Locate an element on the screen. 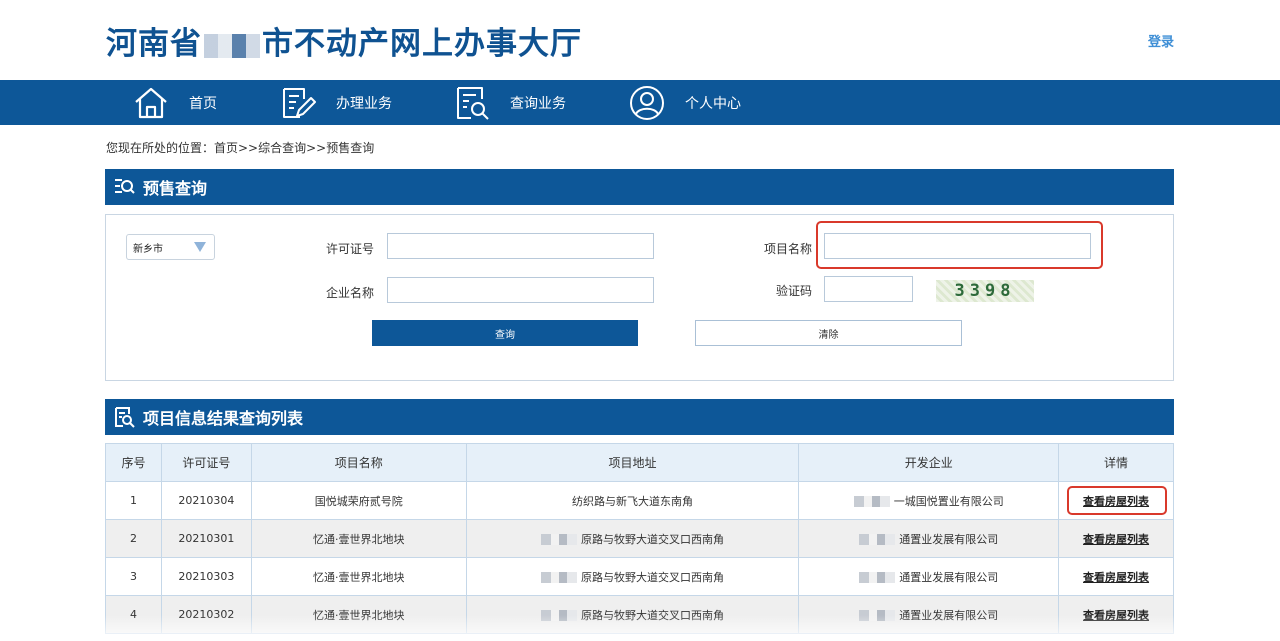 This screenshot has width=1280, height=641. captcha-text: 3398 is located at coordinates (985, 291).